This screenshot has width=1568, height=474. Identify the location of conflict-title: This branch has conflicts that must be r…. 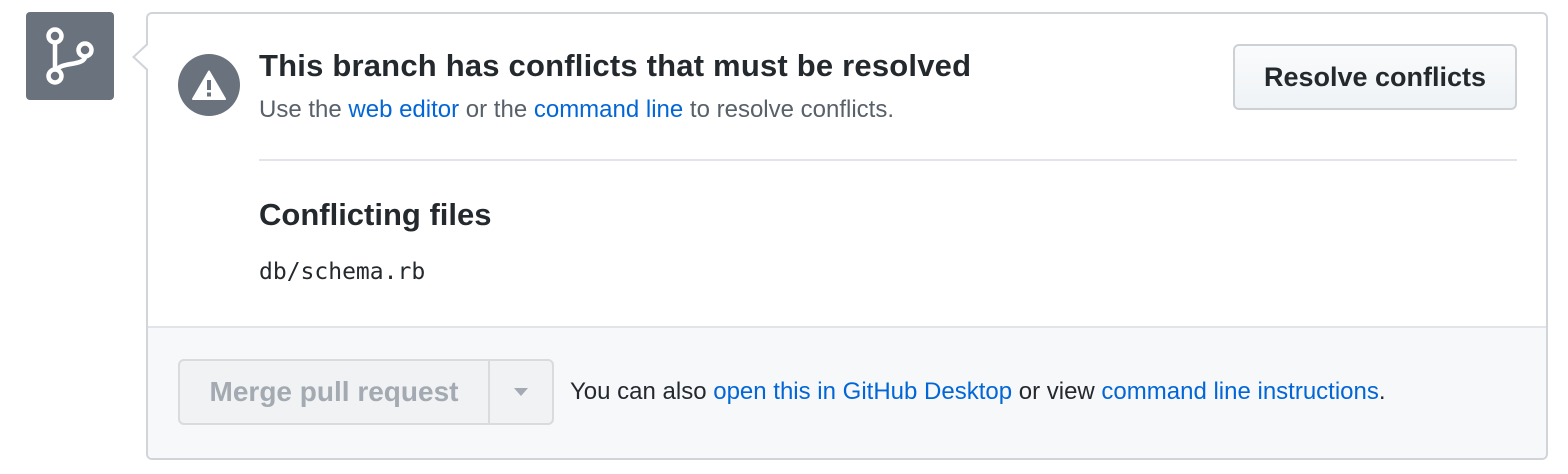
(615, 65).